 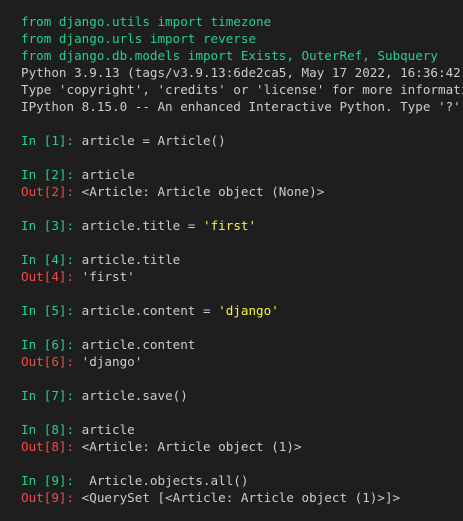 What do you see at coordinates (242, 259) in the screenshot?
I see `cell-4-input: In [4]: article.title` at bounding box center [242, 259].